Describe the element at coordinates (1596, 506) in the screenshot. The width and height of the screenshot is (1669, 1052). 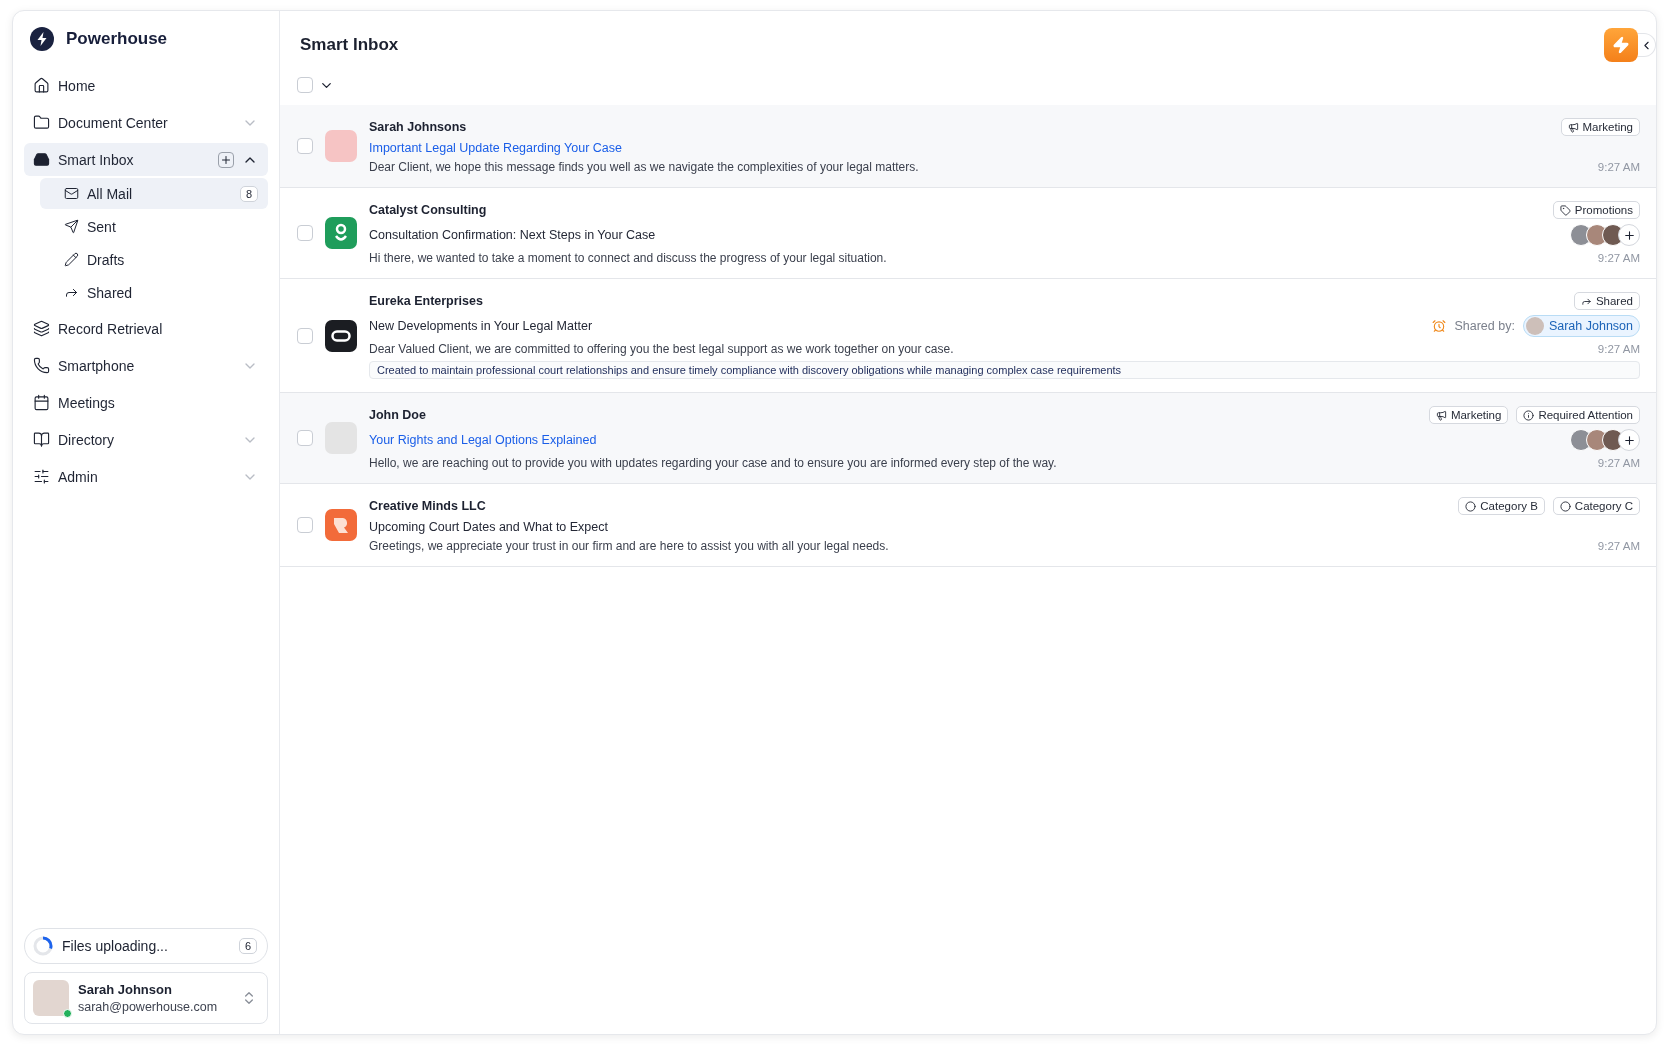
I see `tag-chip: Category C` at that location.